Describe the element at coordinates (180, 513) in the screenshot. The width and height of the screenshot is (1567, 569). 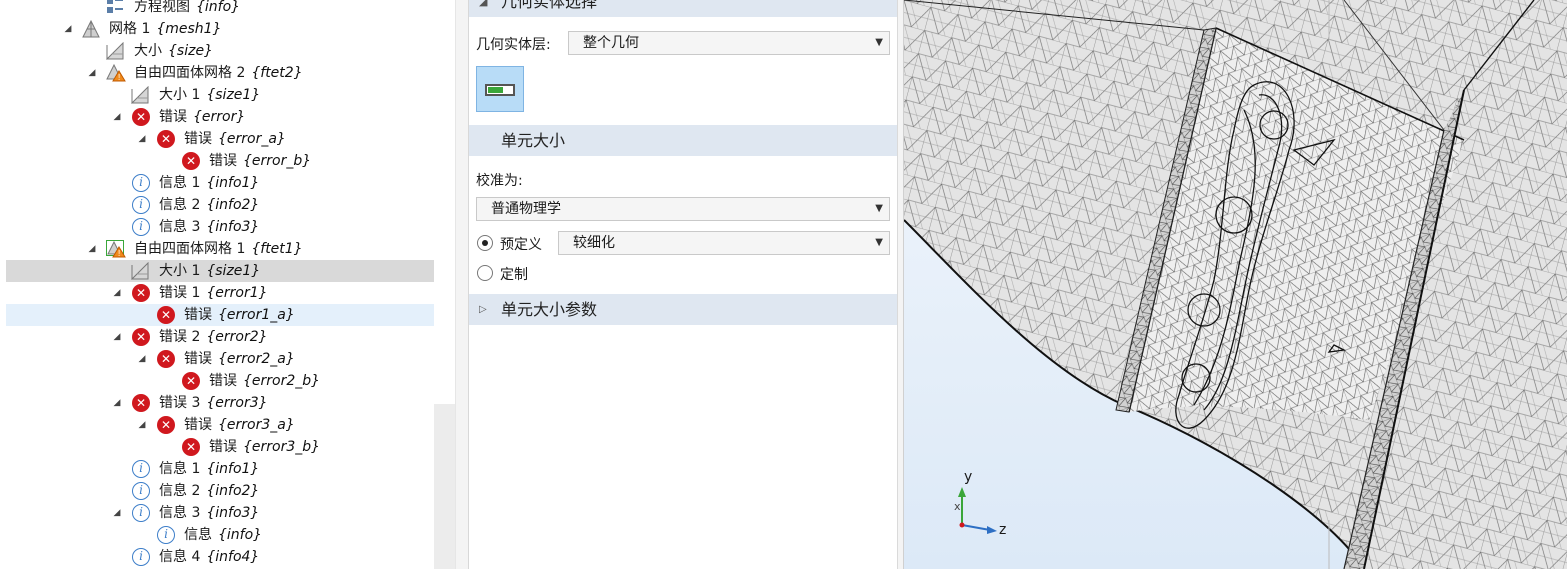
I see `tree-item-label: 信息 3` at that location.